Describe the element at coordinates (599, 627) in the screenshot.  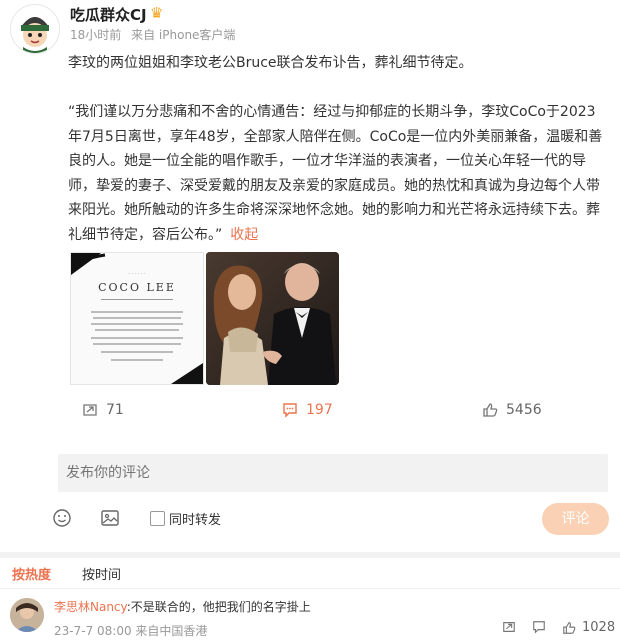
I see `comment-like-count: 1028` at that location.